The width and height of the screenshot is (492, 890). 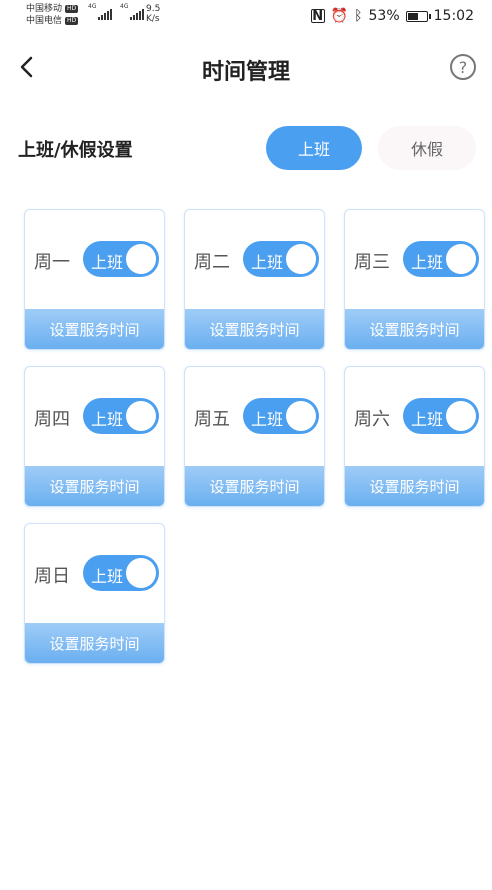 What do you see at coordinates (414, 279) in the screenshot?
I see `day-card-wednesday: 周三 上班 设置服务时间` at bounding box center [414, 279].